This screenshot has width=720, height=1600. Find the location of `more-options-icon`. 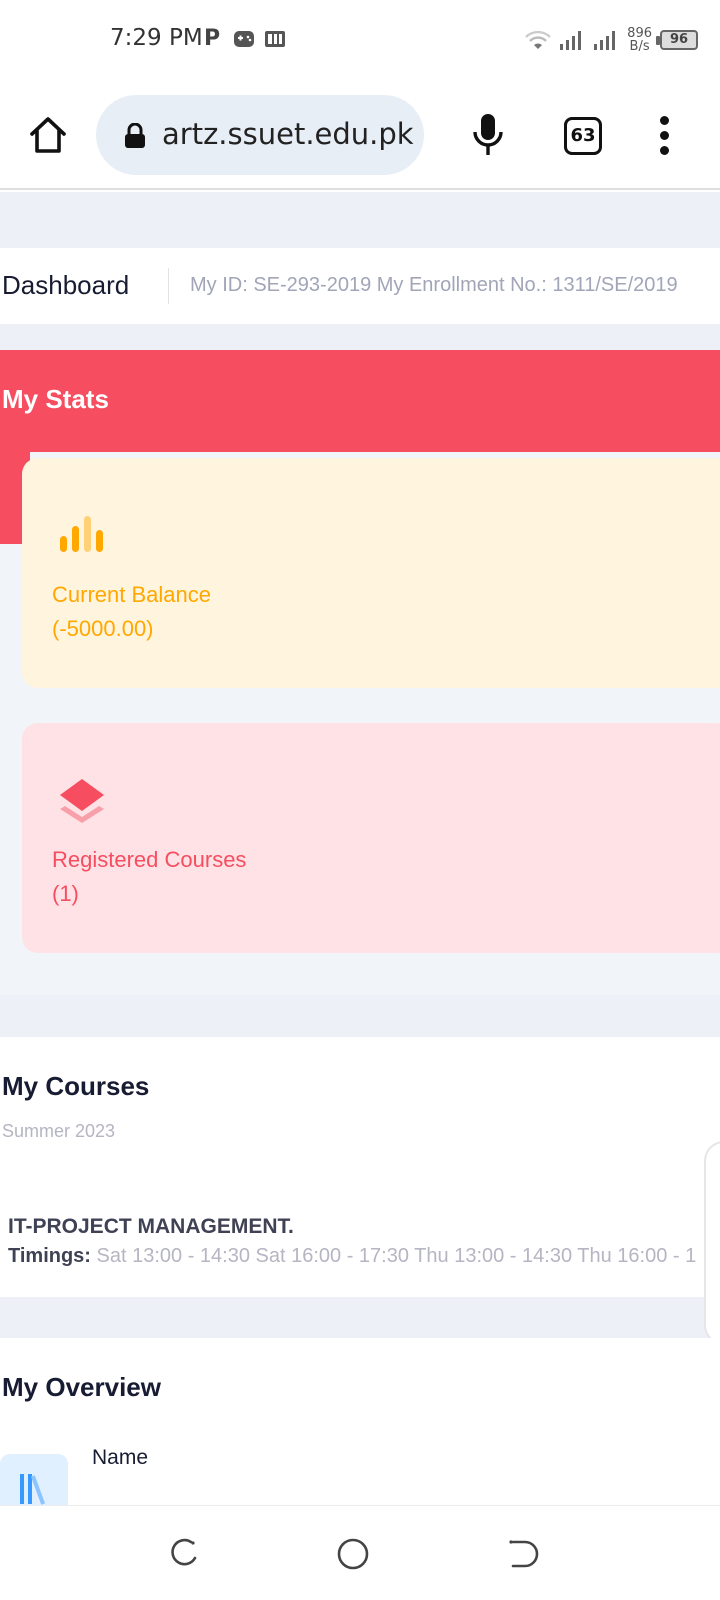

more-options-icon is located at coordinates (664, 136).